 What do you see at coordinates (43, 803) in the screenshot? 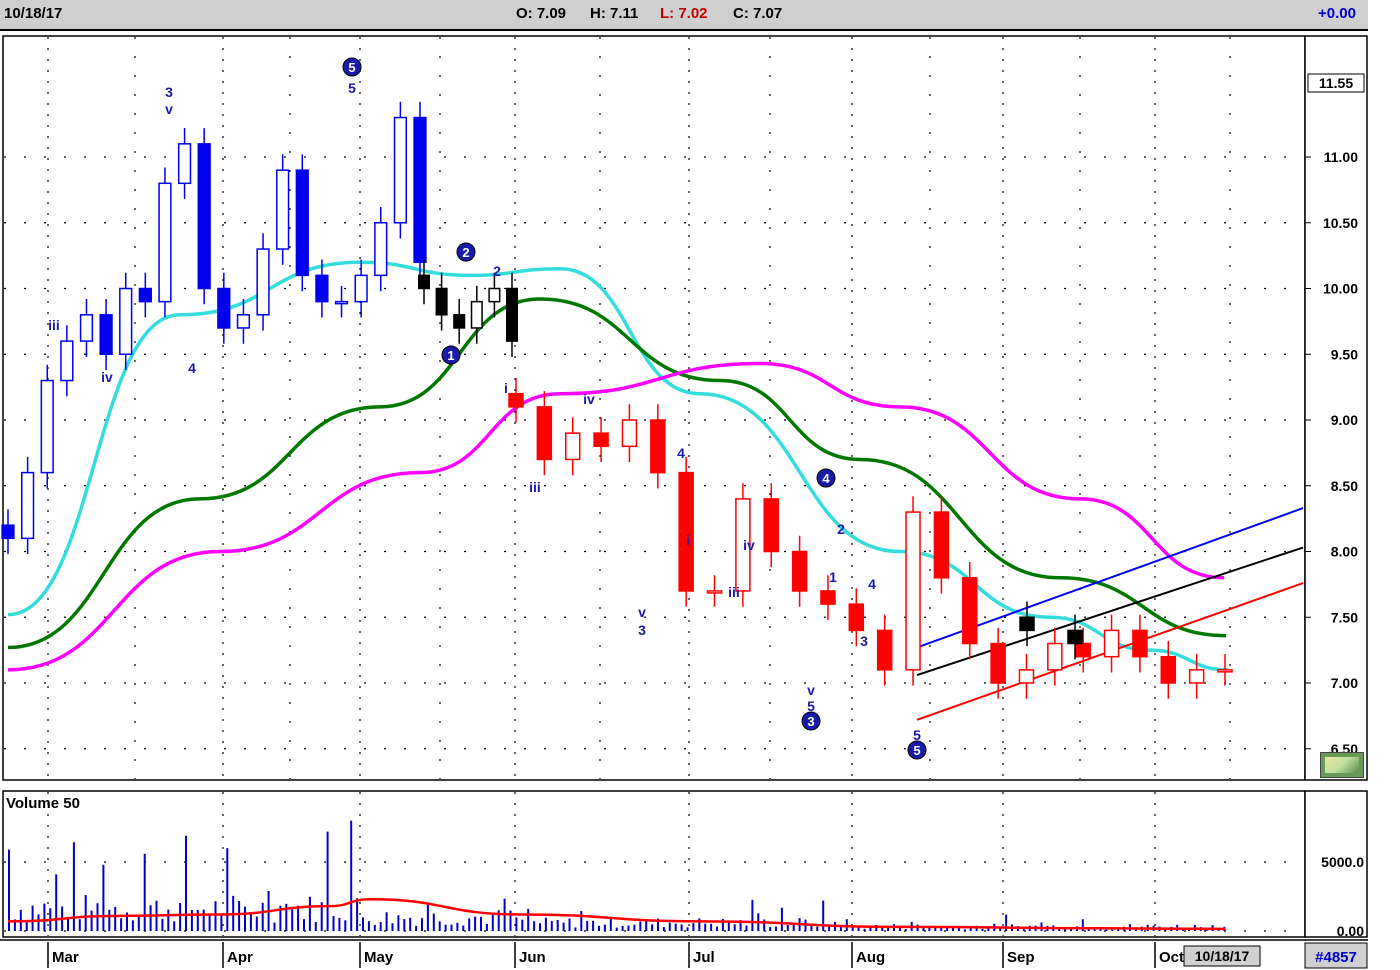
I see `volume-title: Volume 50` at bounding box center [43, 803].